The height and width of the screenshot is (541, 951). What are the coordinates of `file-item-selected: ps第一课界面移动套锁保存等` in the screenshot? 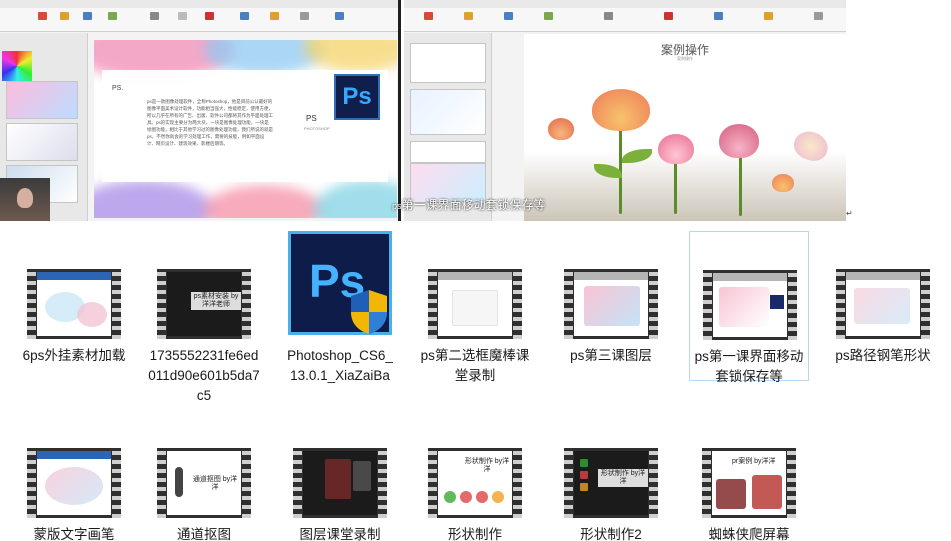 It's located at (749, 307).